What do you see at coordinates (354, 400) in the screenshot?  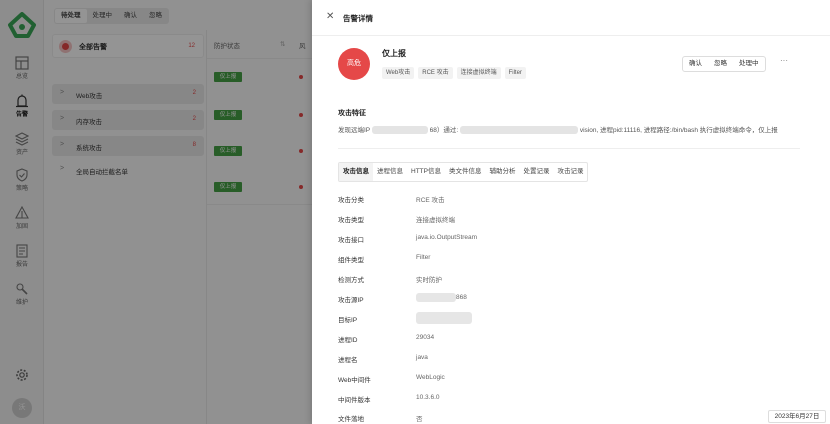 I see `field-key: 中间件版本` at bounding box center [354, 400].